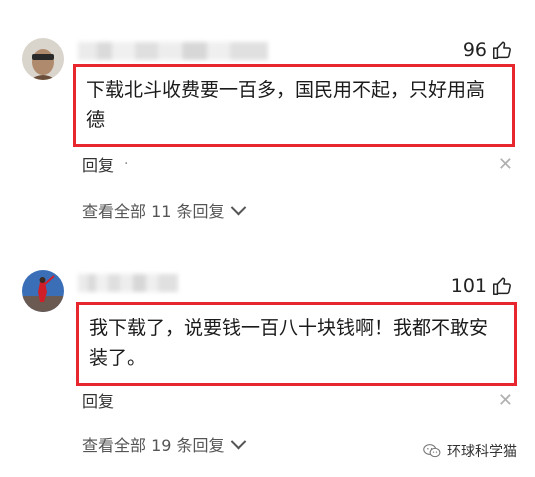  I want to click on watermark-text: 环球科学猫, so click(482, 452).